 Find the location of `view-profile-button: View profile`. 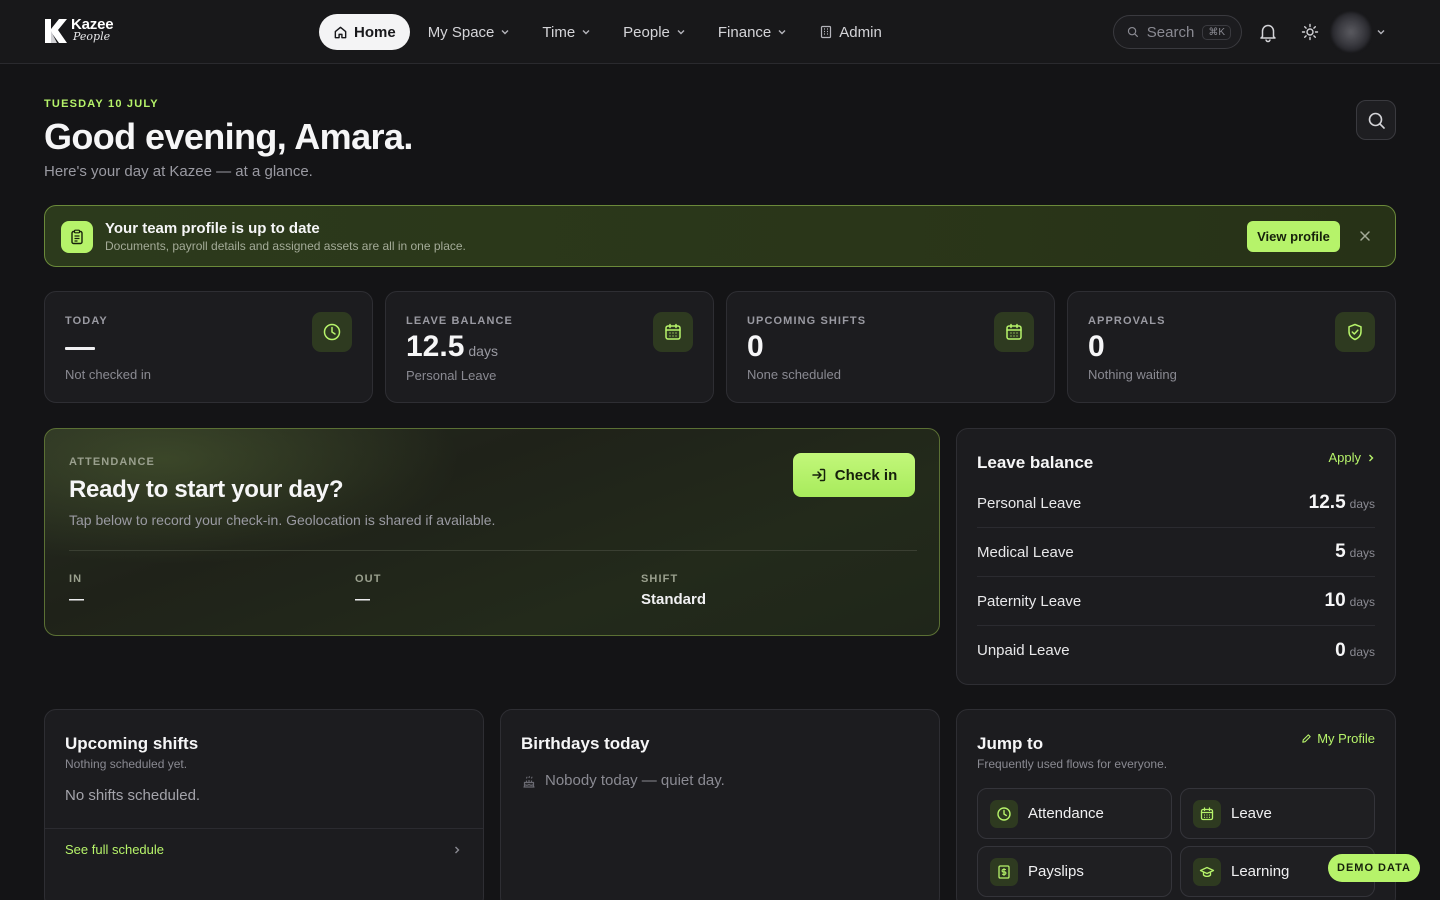

view-profile-button: View profile is located at coordinates (1293, 236).